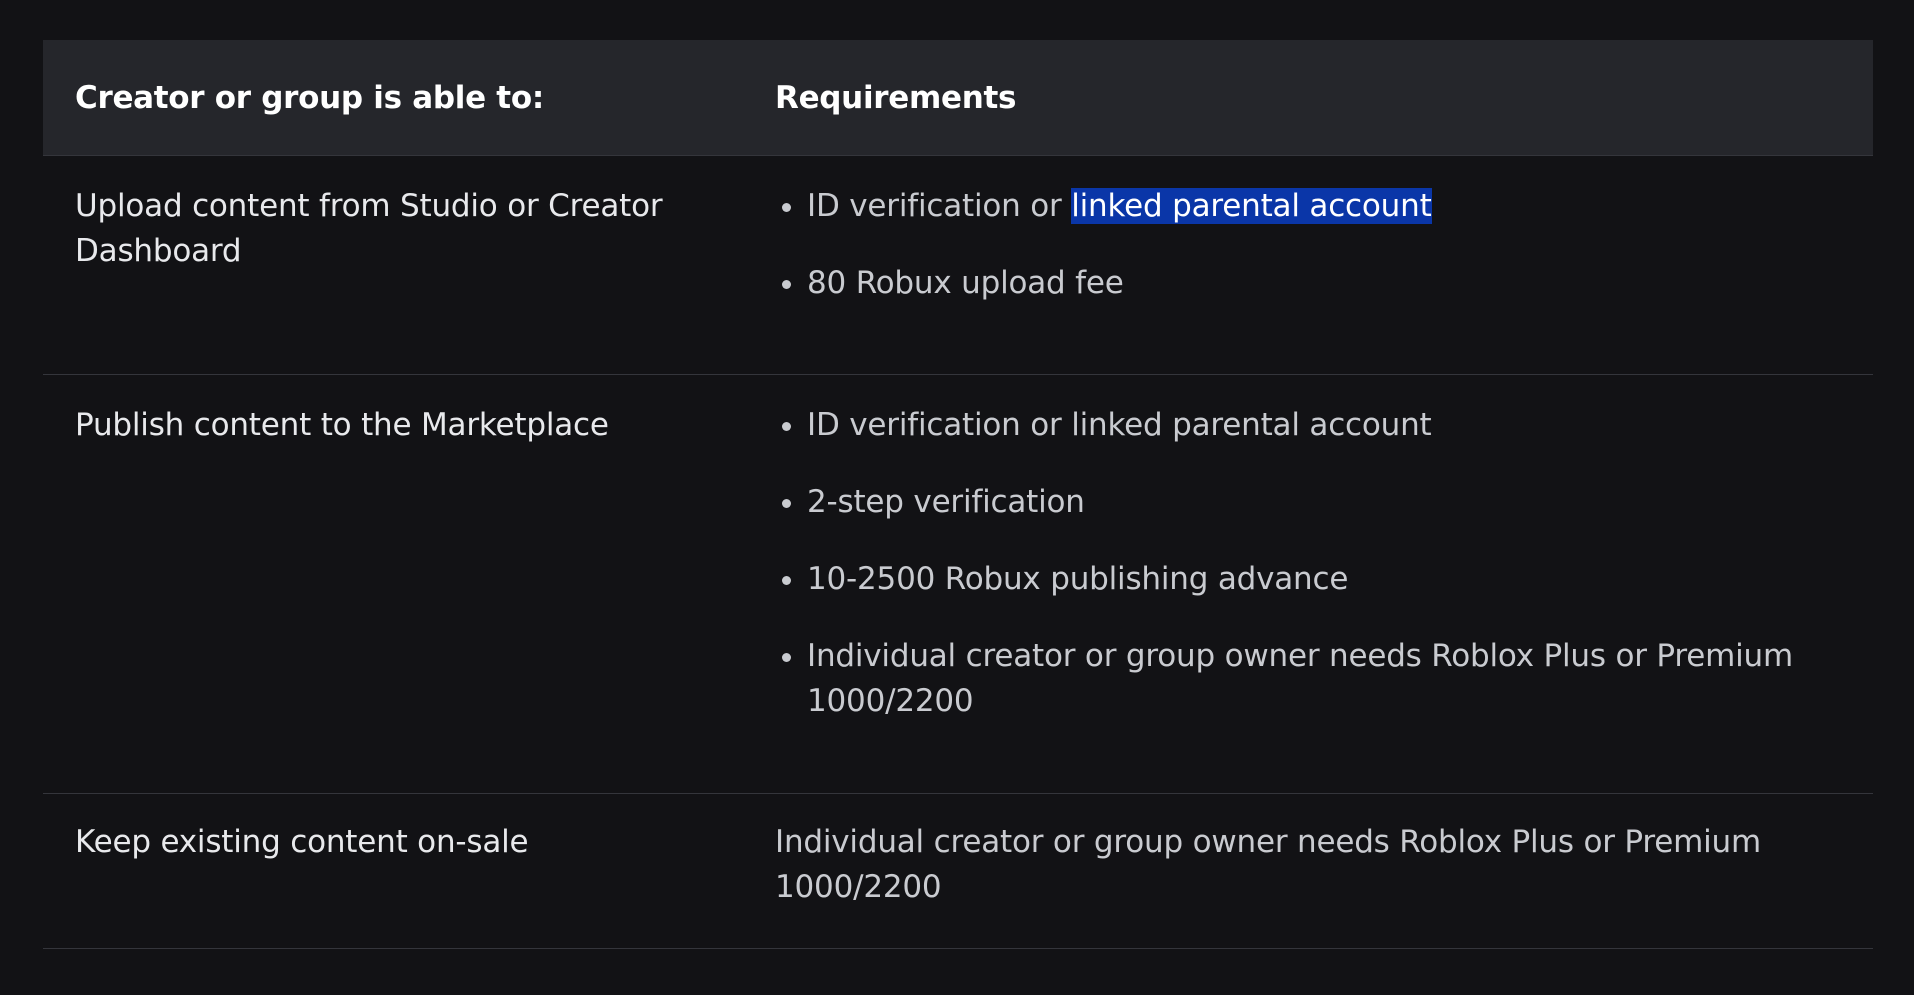  I want to click on list-item: 2-step verification, so click(1294, 502).